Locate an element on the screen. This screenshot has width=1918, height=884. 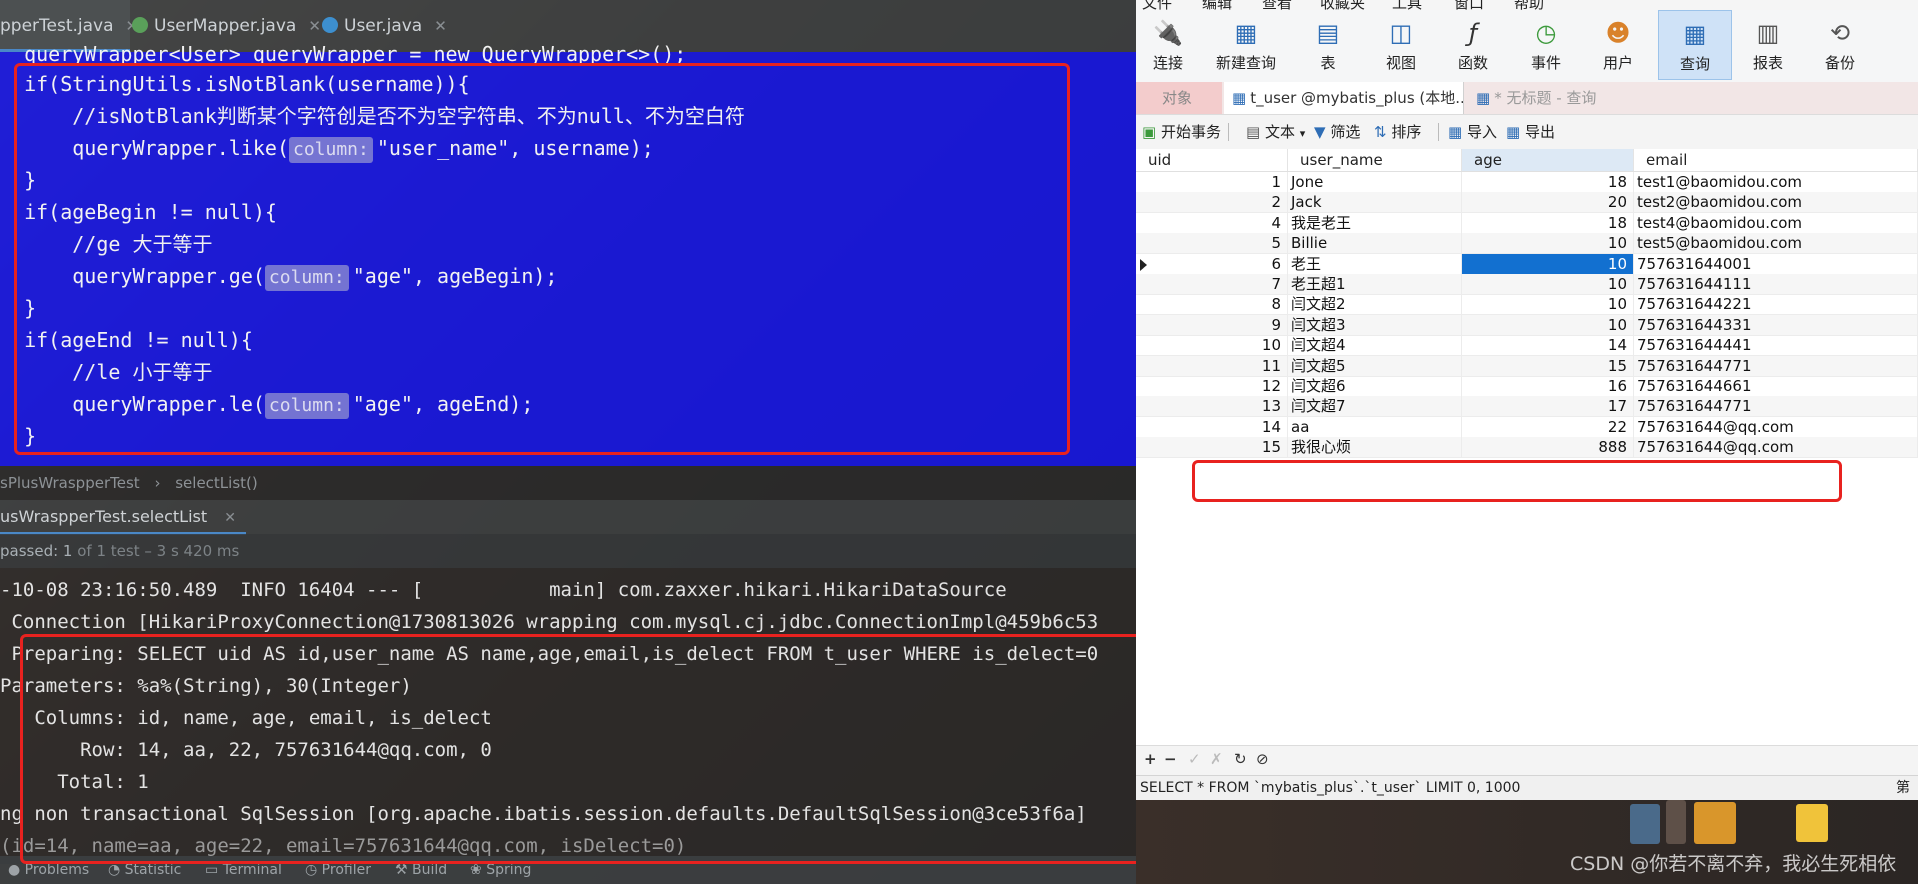
cell-uid: 6 is located at coordinates (1212, 263).